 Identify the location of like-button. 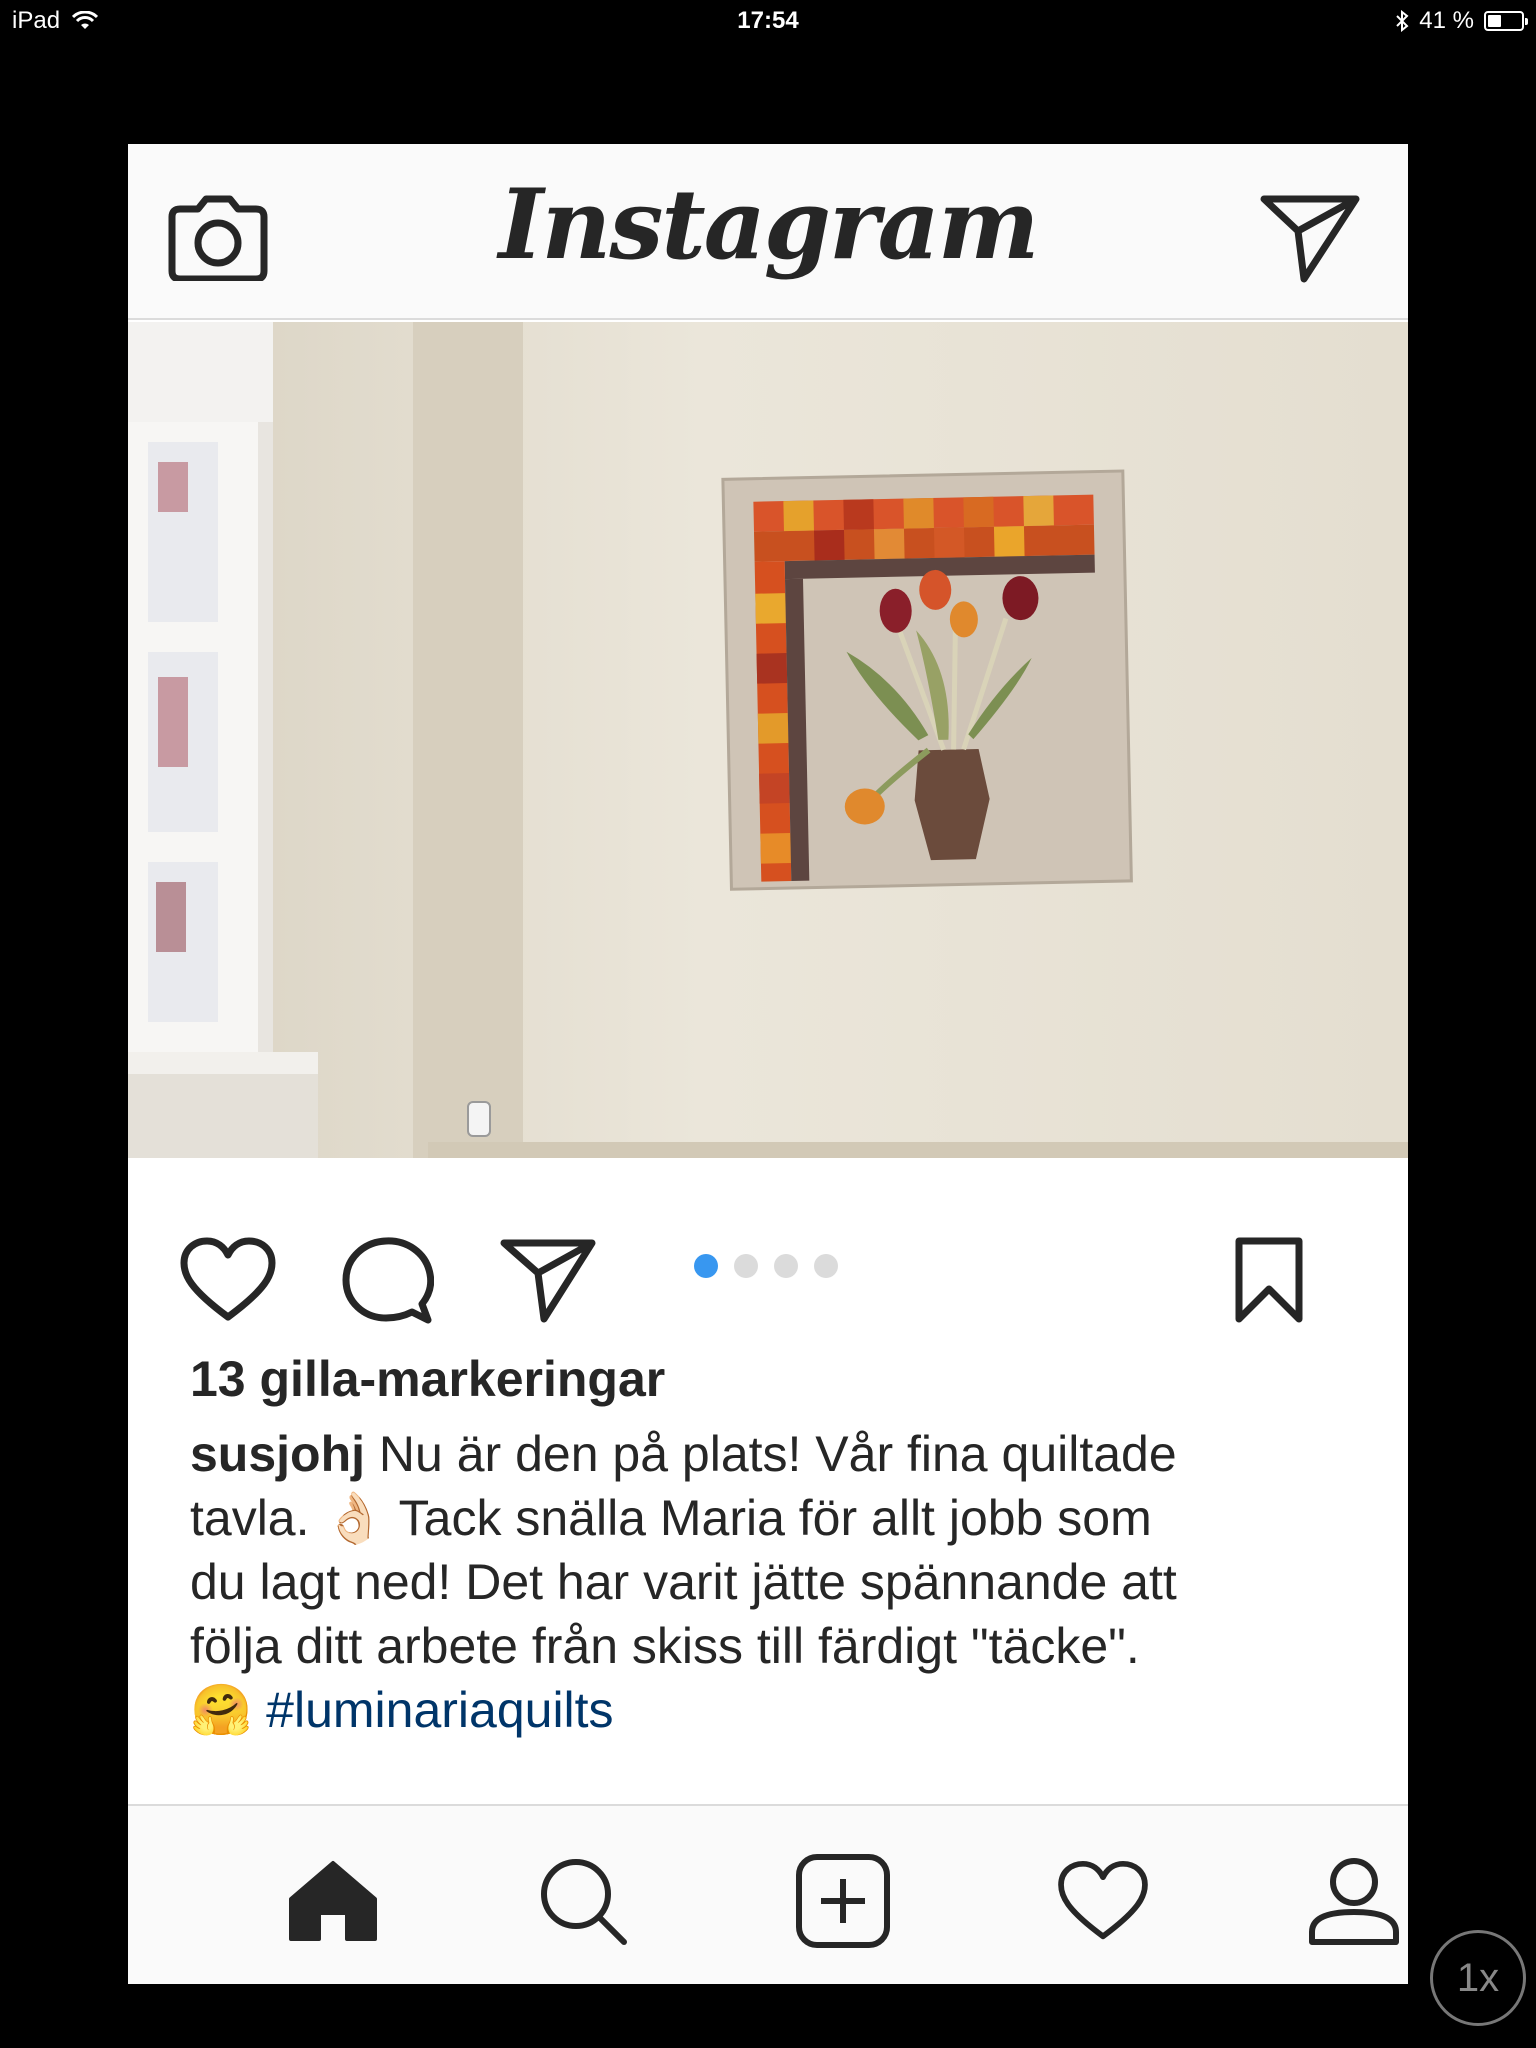
(228, 1280).